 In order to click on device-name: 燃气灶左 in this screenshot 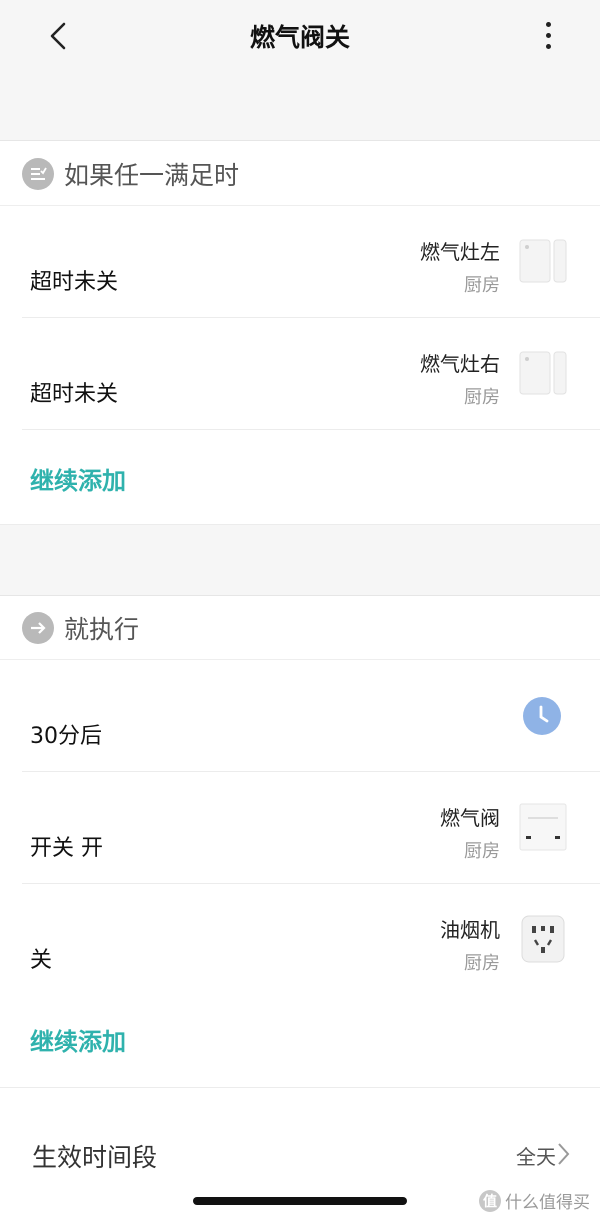, I will do `click(460, 252)`.